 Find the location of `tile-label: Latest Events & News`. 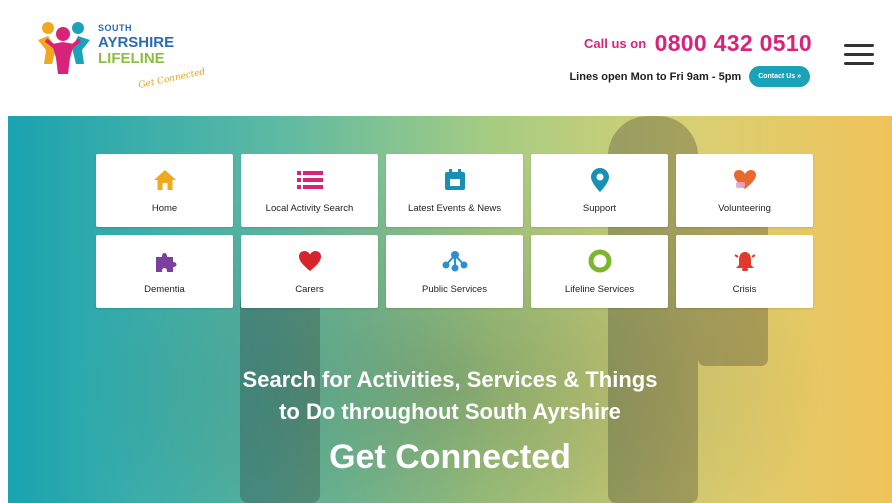

tile-label: Latest Events & News is located at coordinates (454, 208).